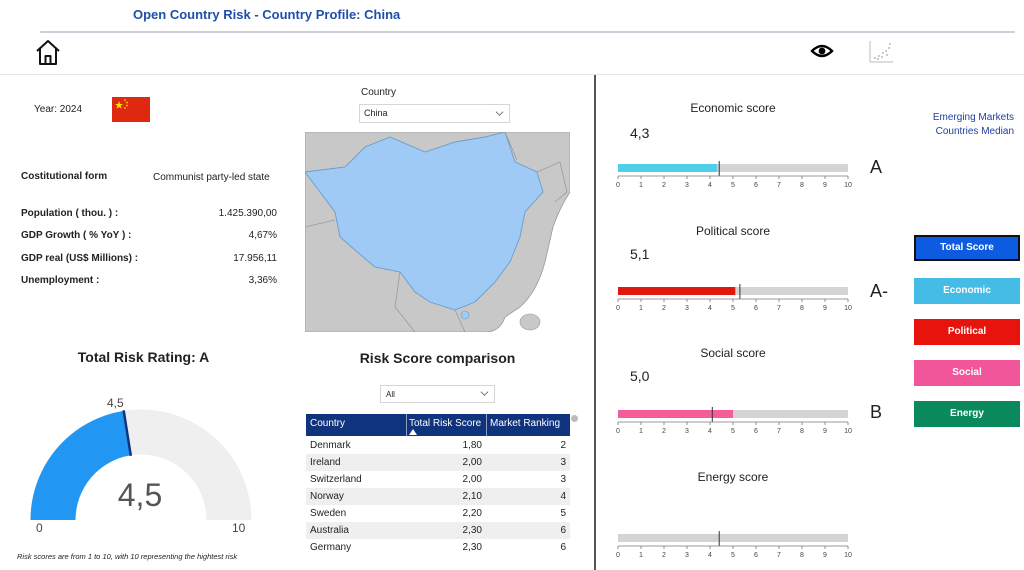 The height and width of the screenshot is (570, 1024). What do you see at coordinates (438, 547) in the screenshot?
I see `table-row: Germany 2,30 6` at bounding box center [438, 547].